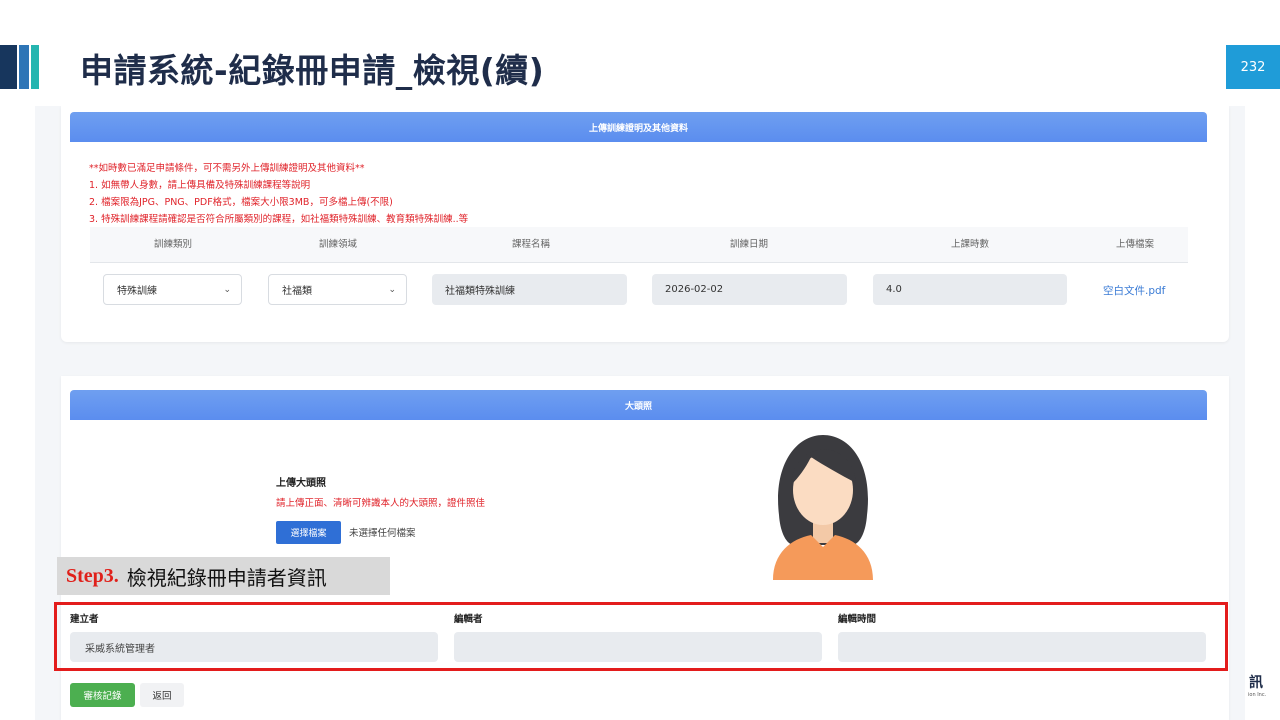 This screenshot has width=1280, height=720. Describe the element at coordinates (337, 289) in the screenshot. I see `training-domain-select: 社福類 ⌄` at that location.